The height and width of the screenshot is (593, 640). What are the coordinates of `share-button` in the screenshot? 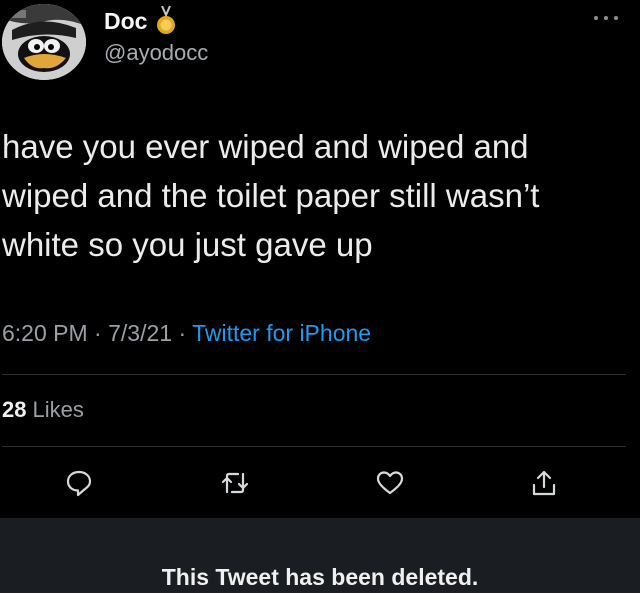 It's located at (544, 483).